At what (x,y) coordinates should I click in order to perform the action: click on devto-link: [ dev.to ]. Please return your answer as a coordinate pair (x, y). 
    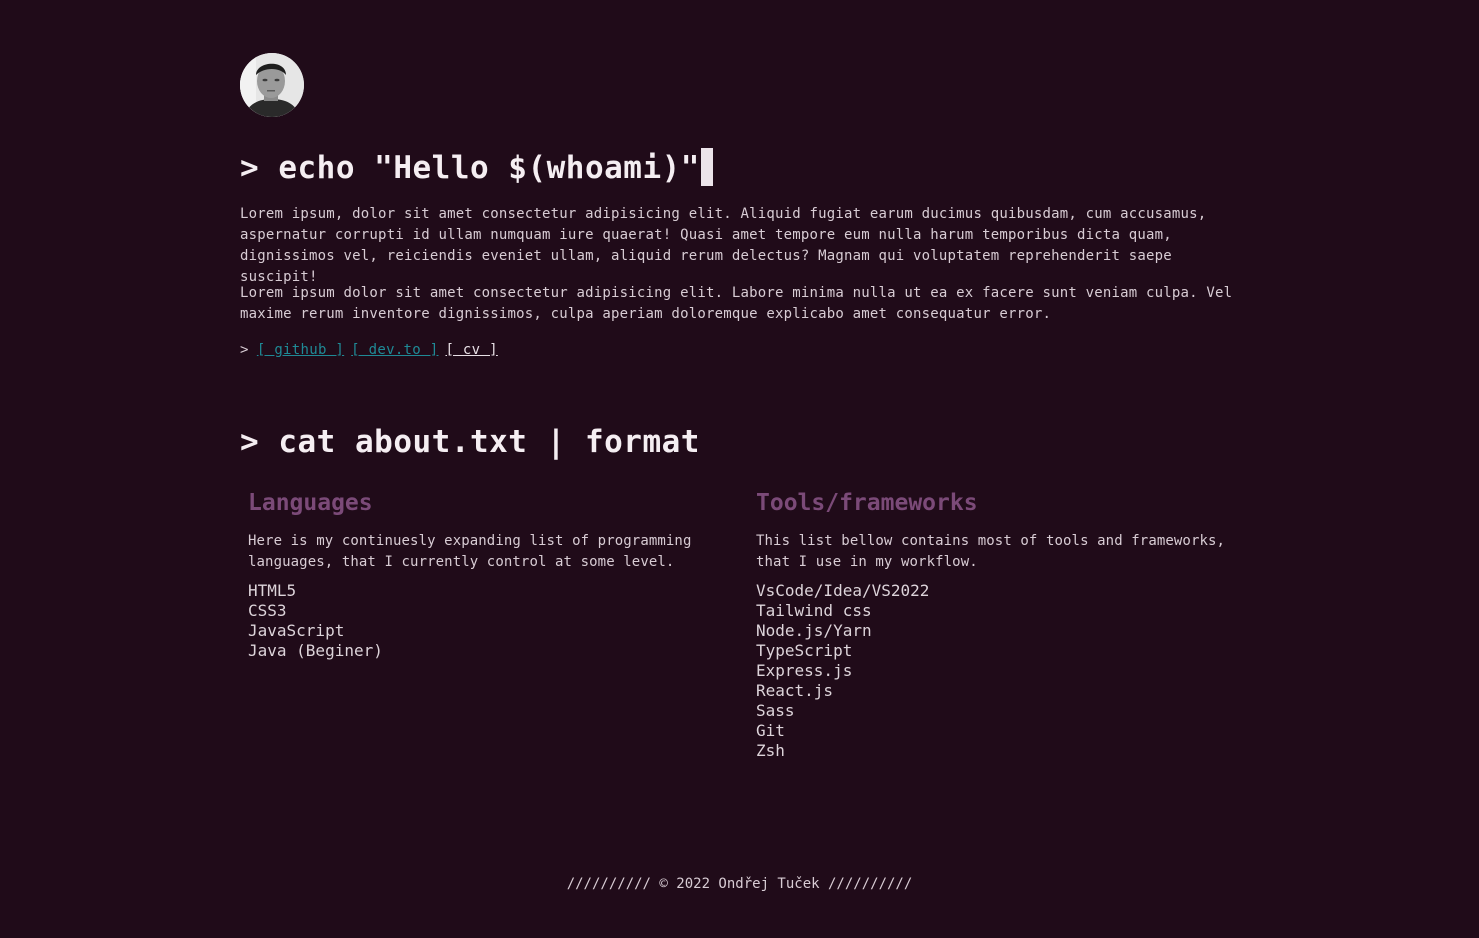
    Looking at the image, I should click on (394, 350).